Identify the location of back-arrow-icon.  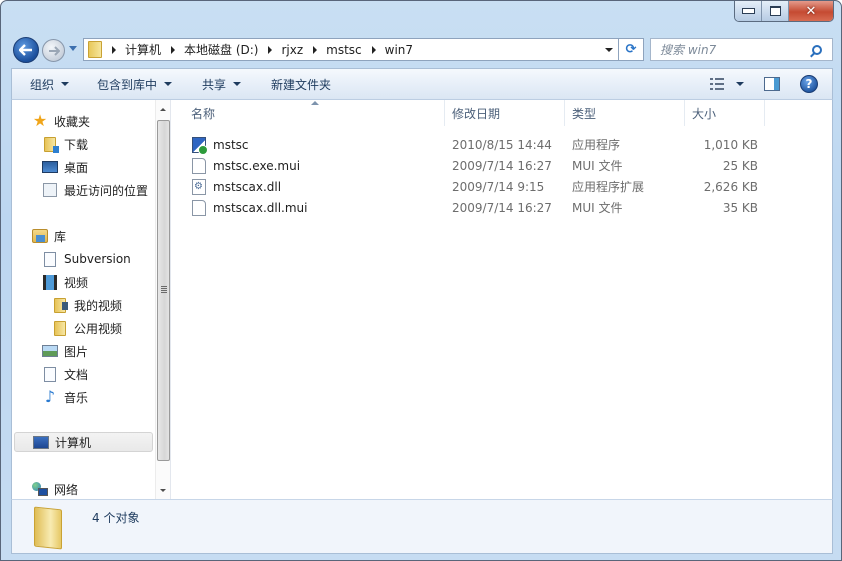
(25, 50).